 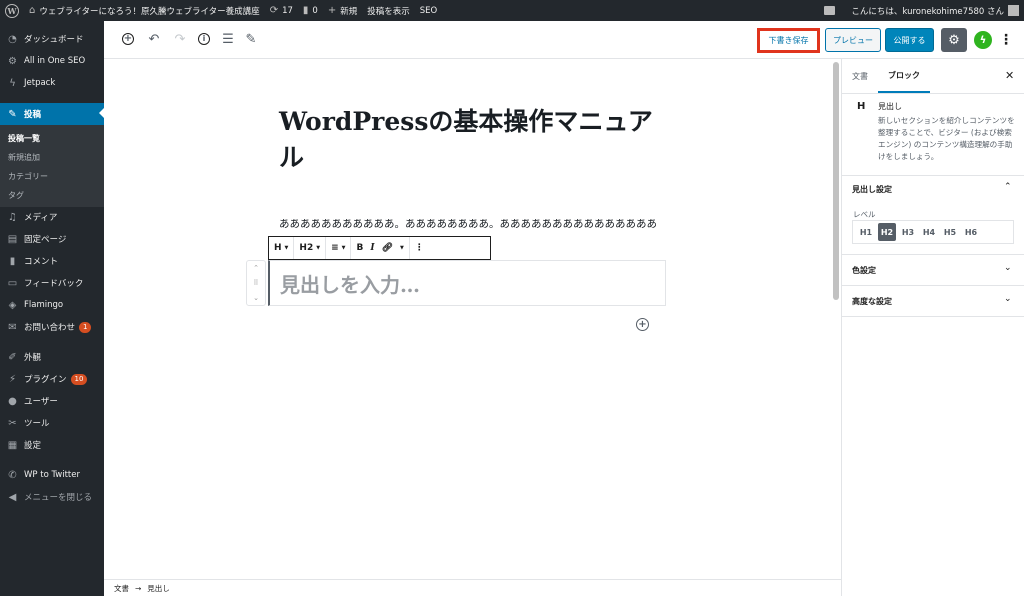 What do you see at coordinates (52, 39) in the screenshot?
I see `menu-dashboard: ◔ ダッシュボード` at bounding box center [52, 39].